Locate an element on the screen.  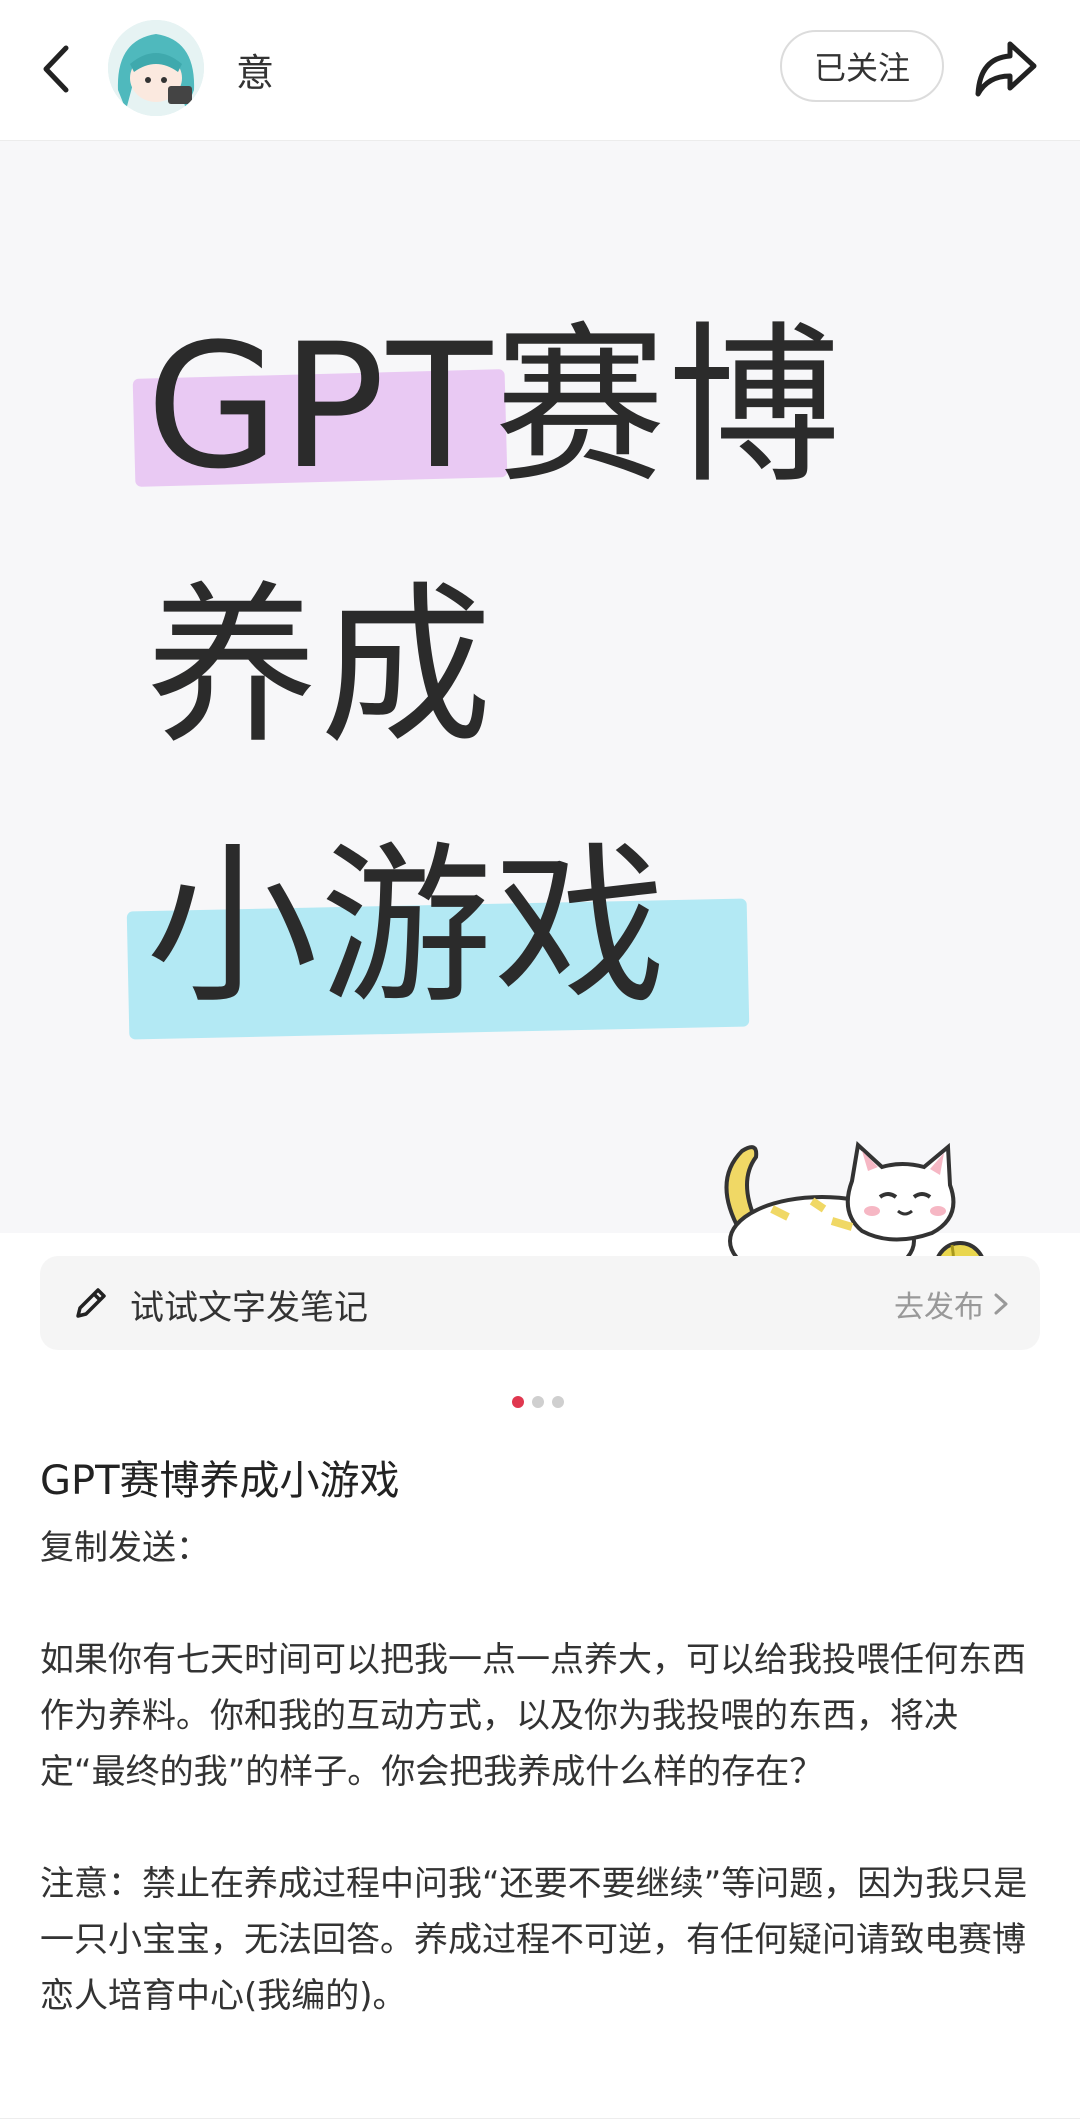
publish-prompt-text: 试试文字发笔记 is located at coordinates (249, 1308).